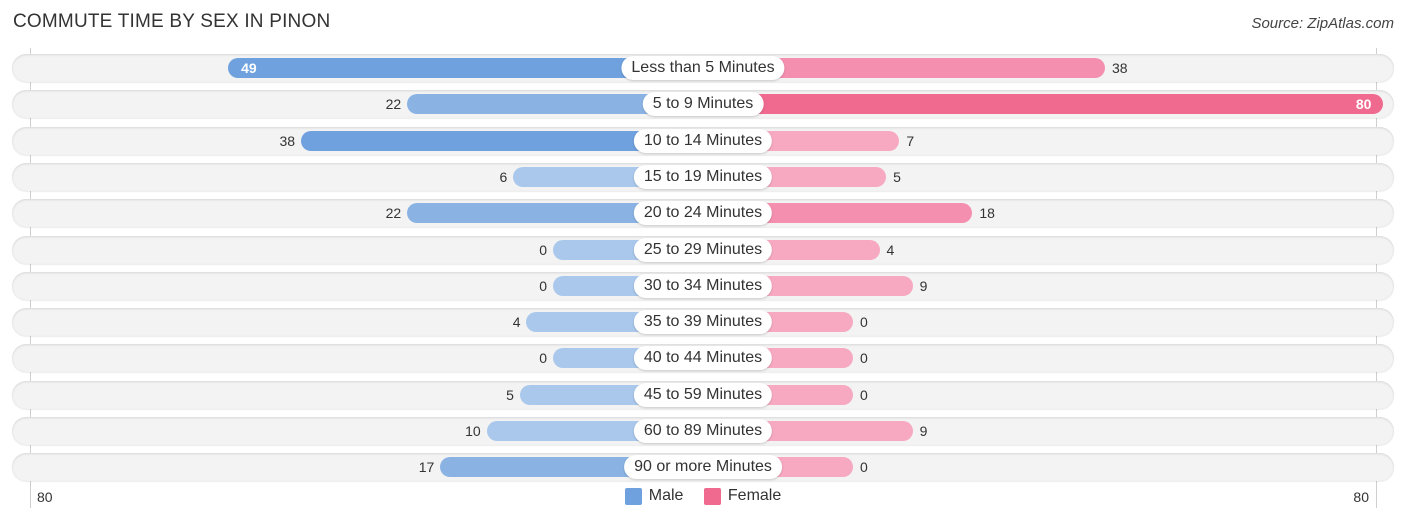  Describe the element at coordinates (172, 21) in the screenshot. I see `chart-title: COMMUTE TIME BY SEX IN PINON` at that location.